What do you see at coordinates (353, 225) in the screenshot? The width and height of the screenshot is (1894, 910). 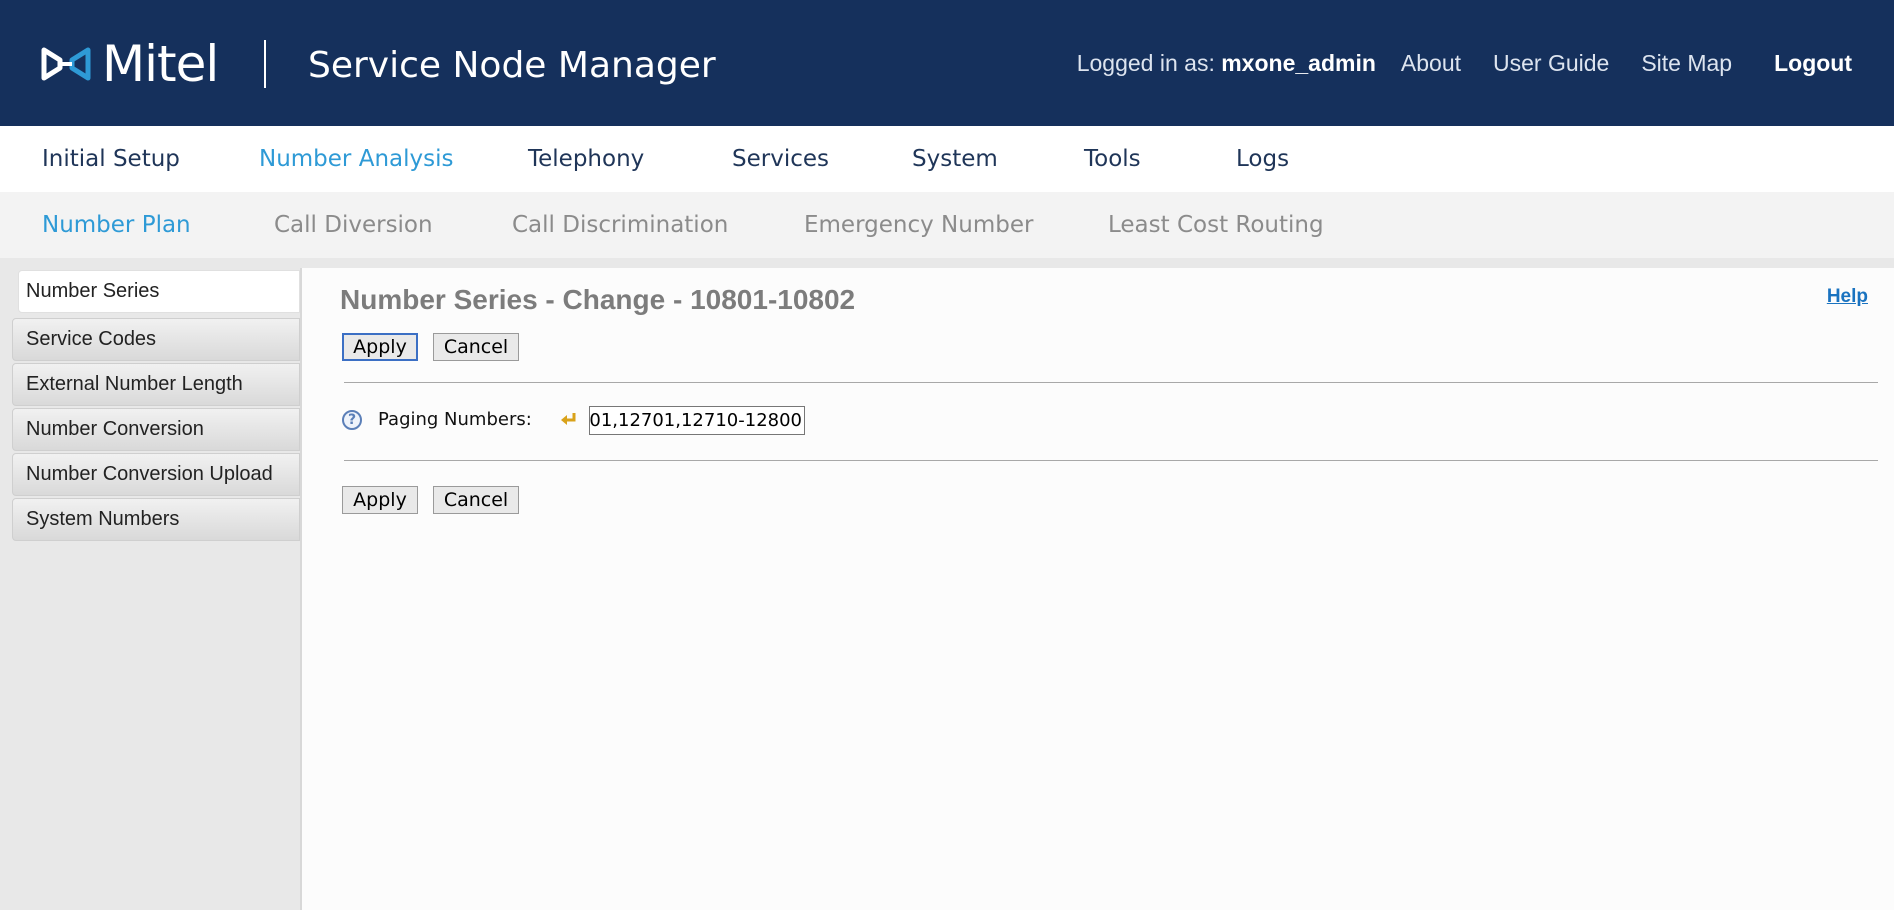 I see `subnav-call-diversion: Call Diversion` at bounding box center [353, 225].